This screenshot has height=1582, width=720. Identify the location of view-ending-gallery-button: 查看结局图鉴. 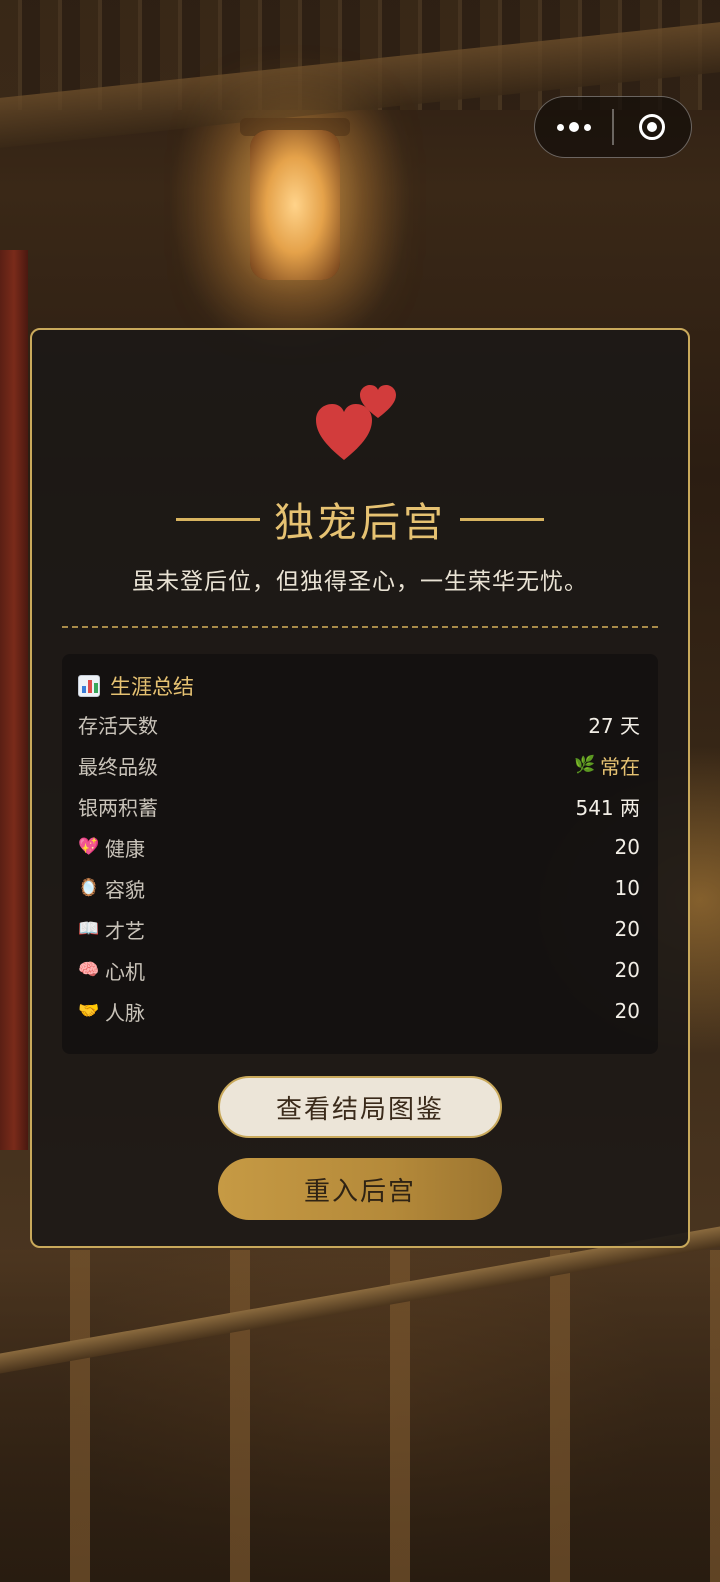
(360, 1107).